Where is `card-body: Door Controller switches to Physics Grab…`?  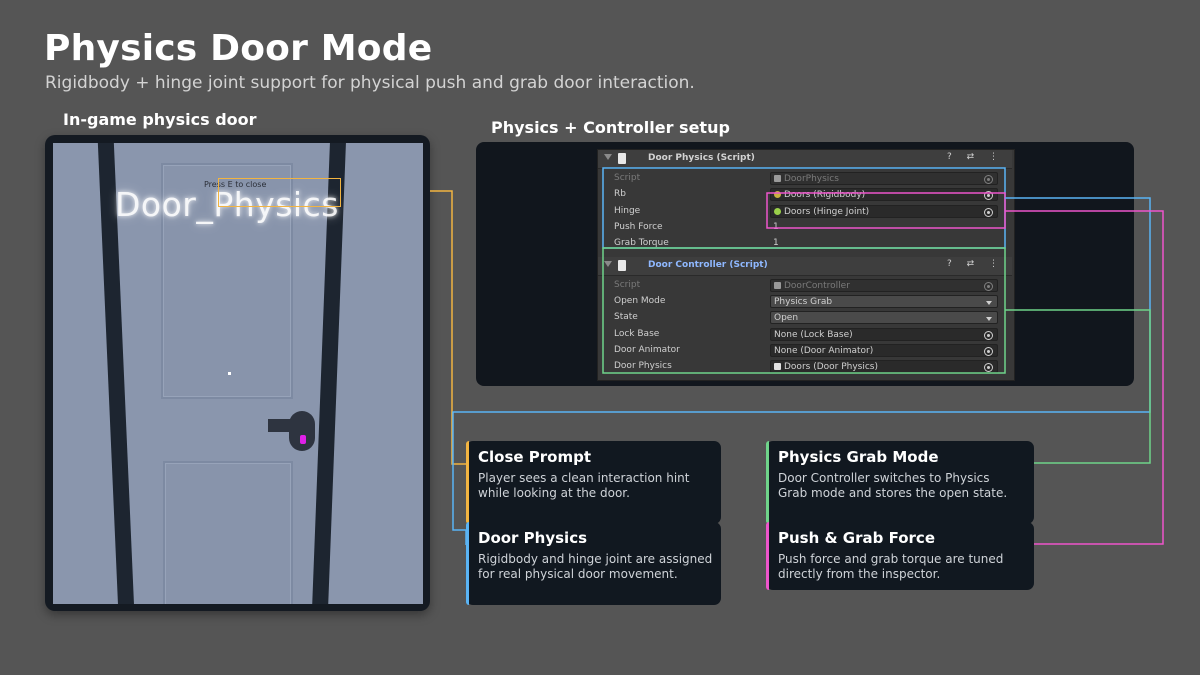
card-body: Door Controller switches to Physics Grab… is located at coordinates (893, 485).